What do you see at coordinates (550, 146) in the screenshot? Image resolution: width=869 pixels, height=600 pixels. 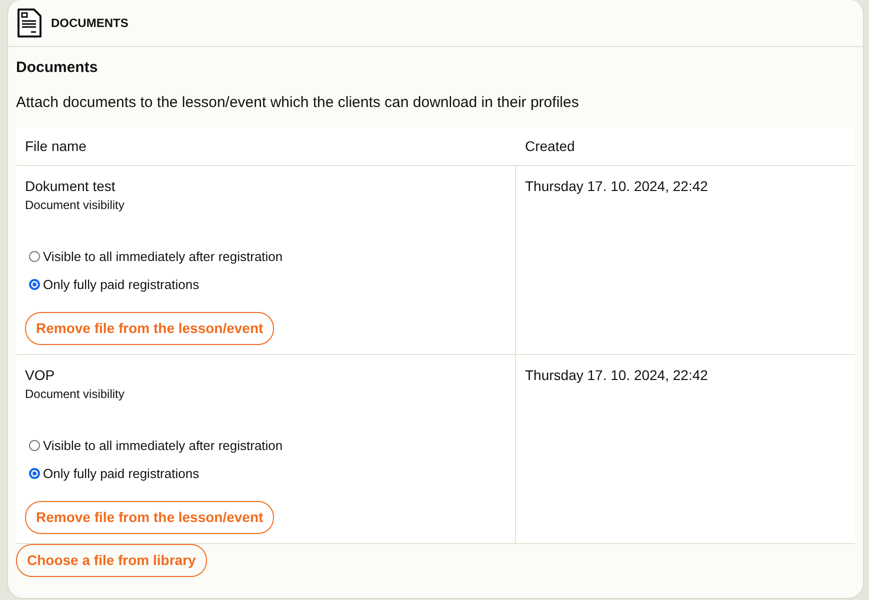 I see `column-header: Created` at bounding box center [550, 146].